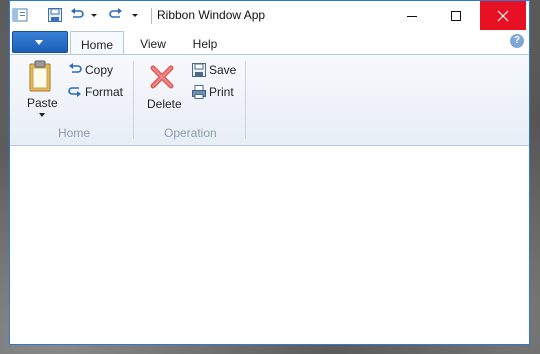 This screenshot has height=354, width=540. Describe the element at coordinates (20, 15) in the screenshot. I see `app-icon` at that location.